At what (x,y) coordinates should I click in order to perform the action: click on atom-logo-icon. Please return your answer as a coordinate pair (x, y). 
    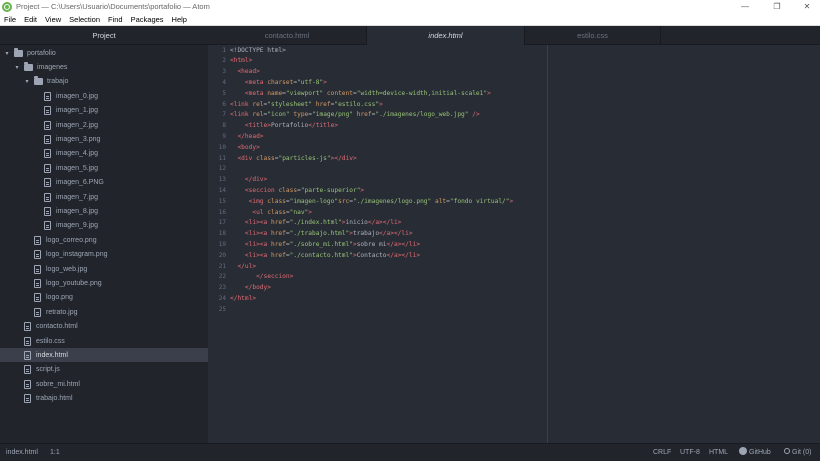
    Looking at the image, I should click on (7, 6).